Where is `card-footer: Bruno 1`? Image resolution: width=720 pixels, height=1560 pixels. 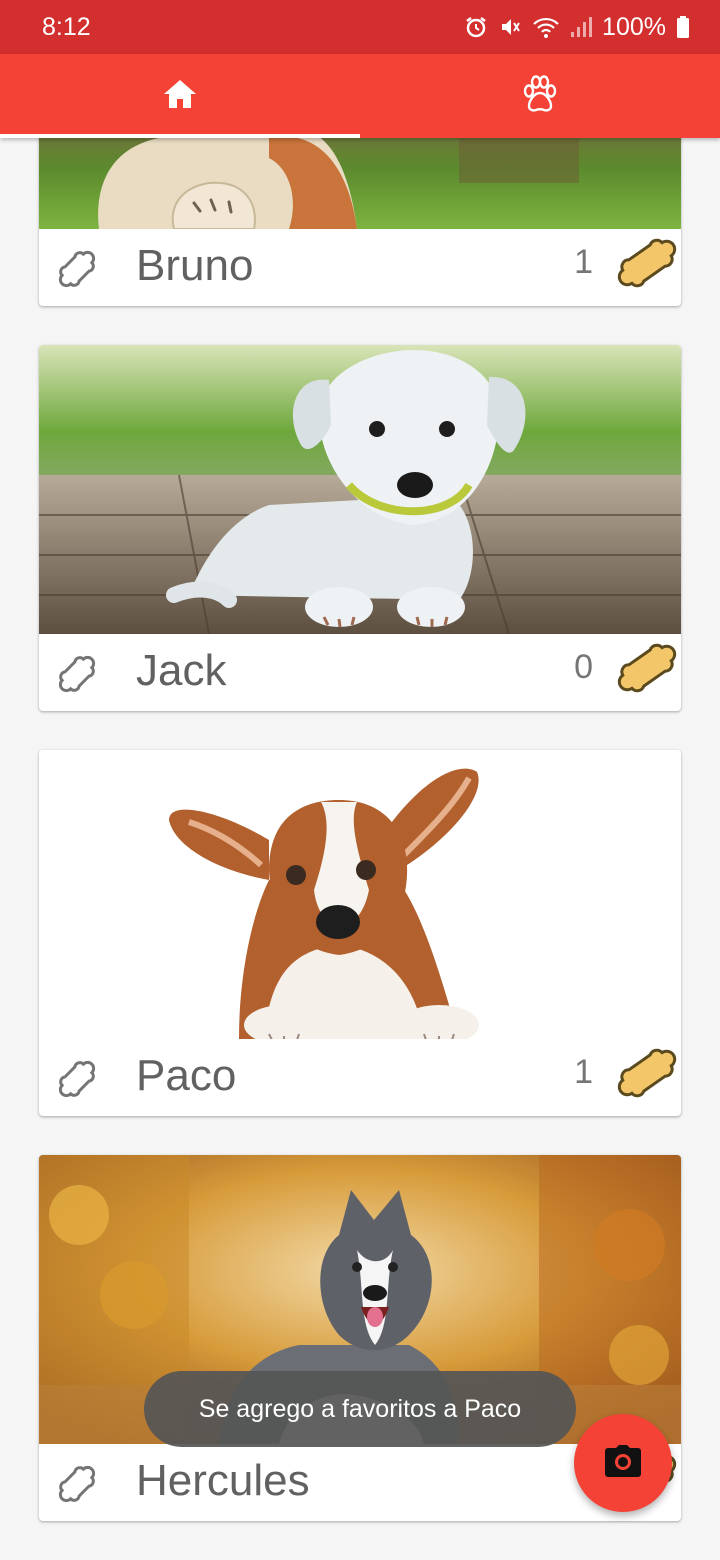
card-footer: Bruno 1 is located at coordinates (360, 267).